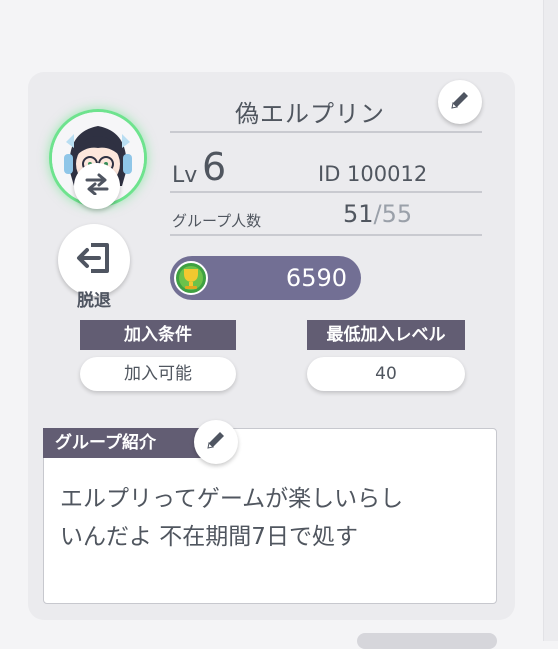 The image size is (558, 649). What do you see at coordinates (550, 320) in the screenshot?
I see `right-edge-panel` at bounding box center [550, 320].